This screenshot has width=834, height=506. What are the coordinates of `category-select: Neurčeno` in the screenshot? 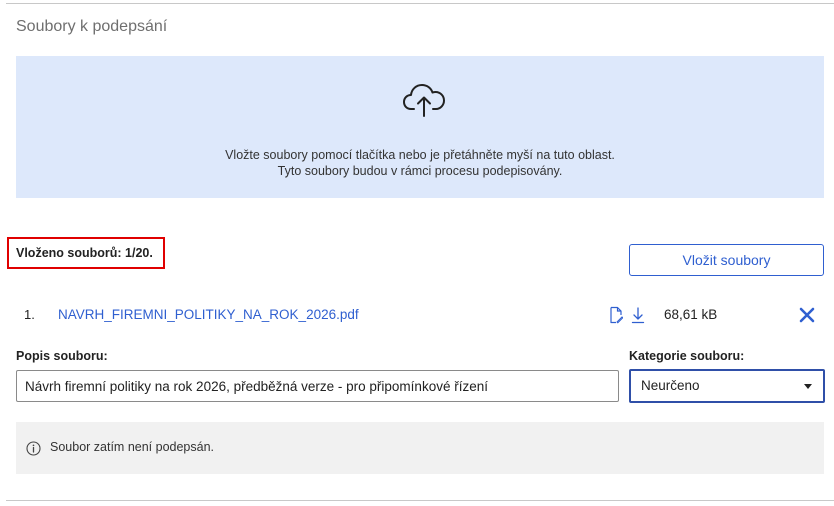 It's located at (727, 386).